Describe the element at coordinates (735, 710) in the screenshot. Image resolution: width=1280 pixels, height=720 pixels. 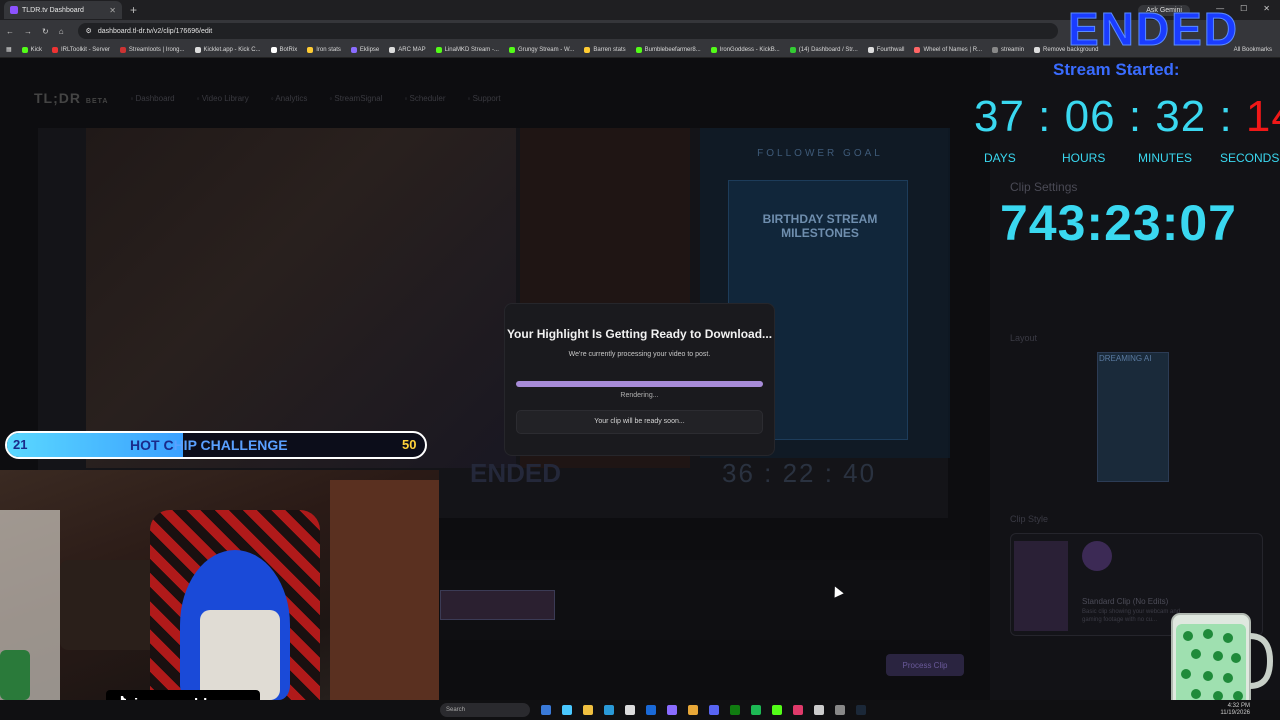
I see `xbox-icon` at that location.